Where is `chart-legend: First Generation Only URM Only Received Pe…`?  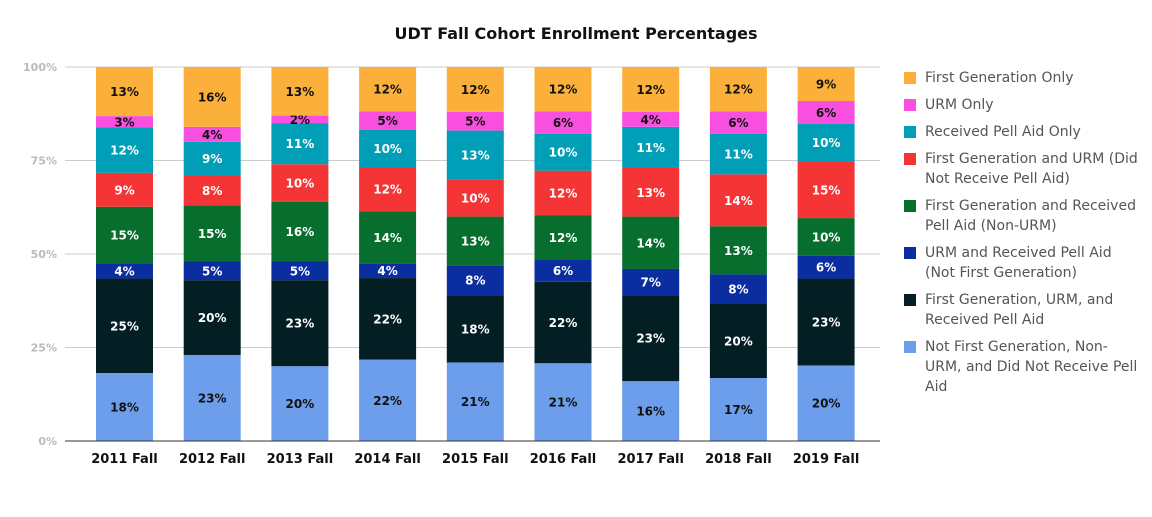
chart-legend: First Generation Only URM Only Received Pe… is located at coordinates (1024, 236).